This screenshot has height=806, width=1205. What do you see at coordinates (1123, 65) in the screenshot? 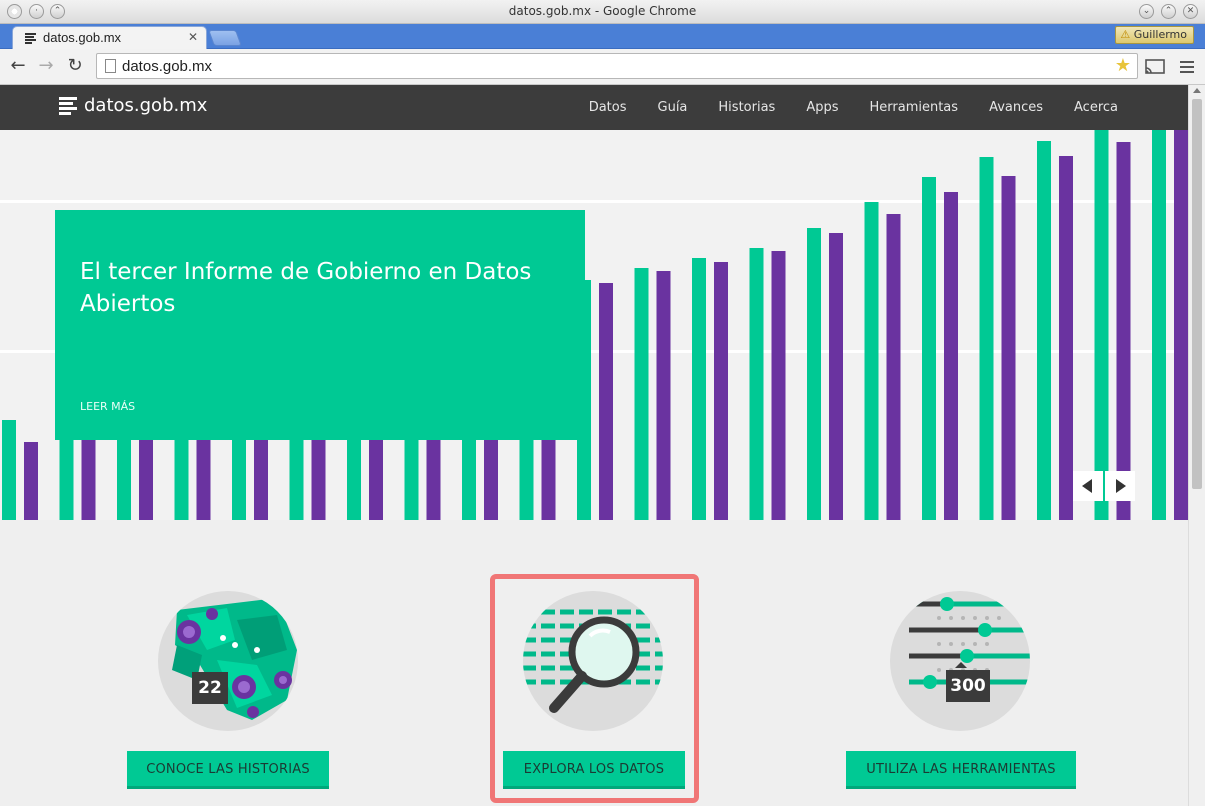
I see `bookmark-star-icon: ★` at bounding box center [1123, 65].